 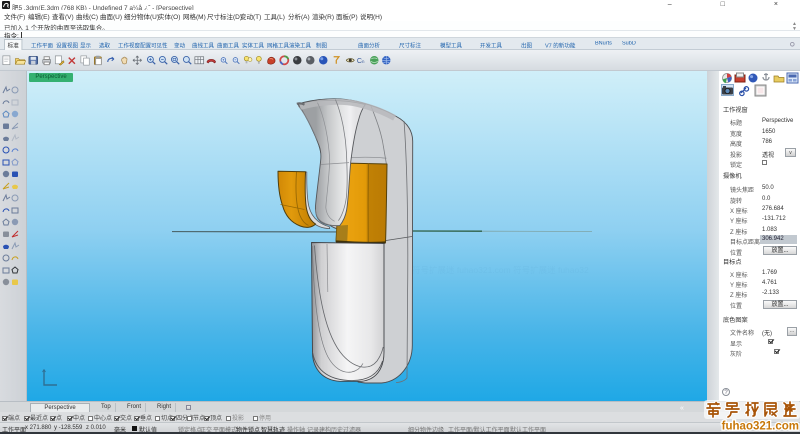 I want to click on svg-text: Cn, so click(x=361, y=61).